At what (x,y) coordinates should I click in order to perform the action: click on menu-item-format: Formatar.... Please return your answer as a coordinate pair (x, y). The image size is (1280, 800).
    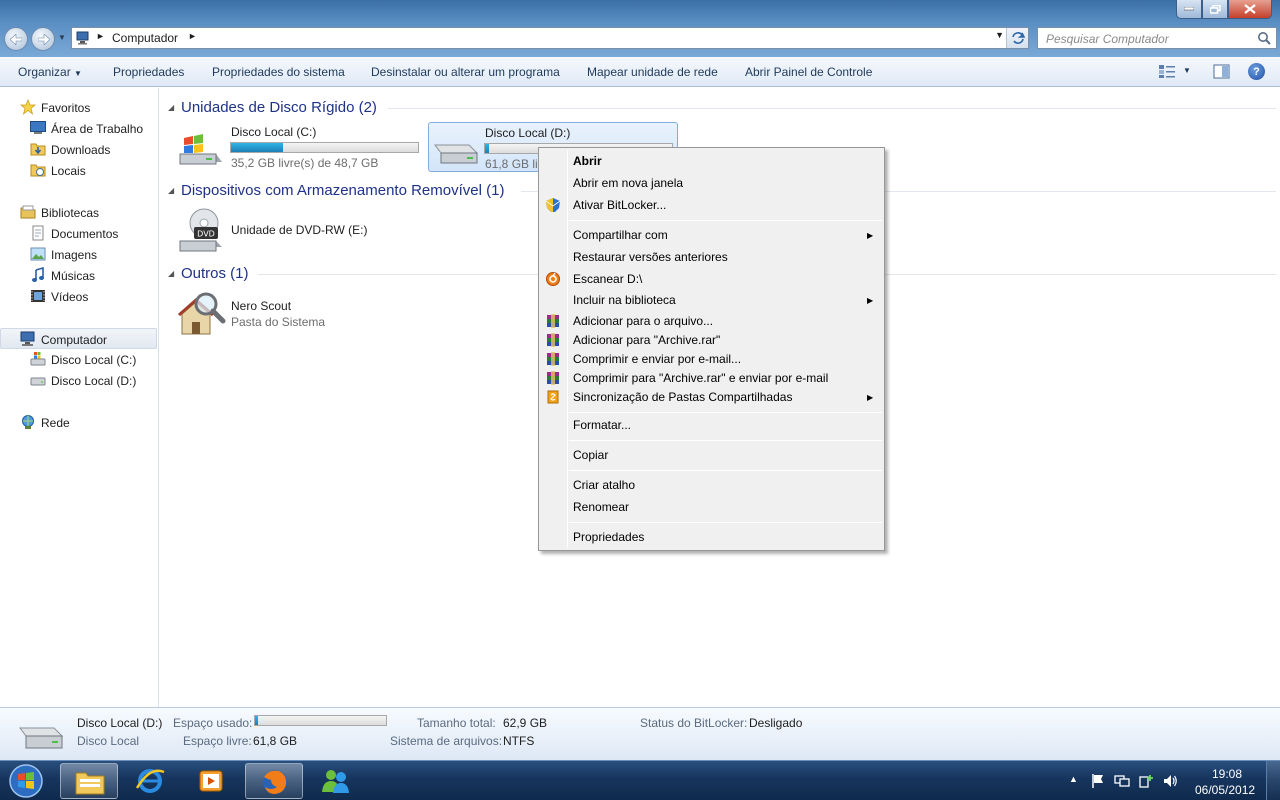
    Looking at the image, I should click on (602, 425).